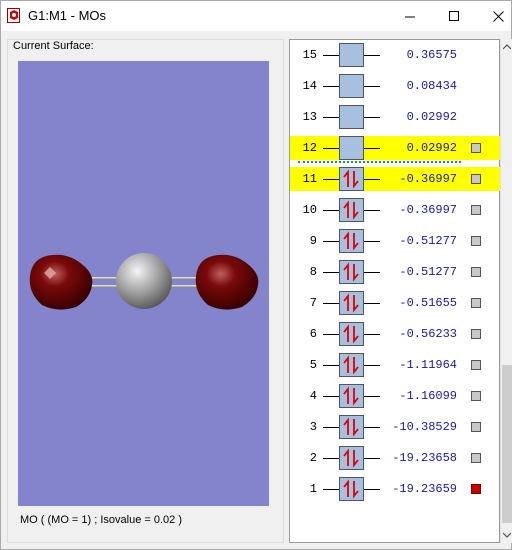 The image size is (512, 550). What do you see at coordinates (313, 458) in the screenshot?
I see `mo-number: 2` at bounding box center [313, 458].